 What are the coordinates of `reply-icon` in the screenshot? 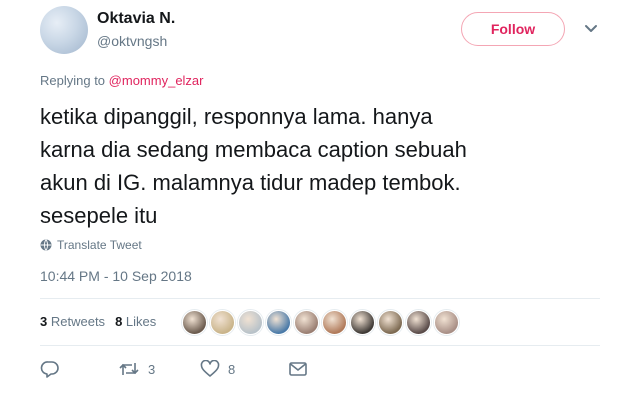 It's located at (49, 369).